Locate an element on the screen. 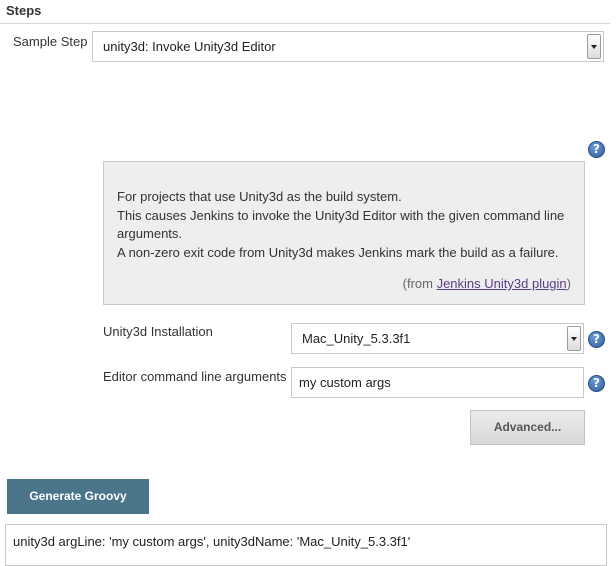 This screenshot has height=566, width=616. help-source-prefix: (from is located at coordinates (419, 283).